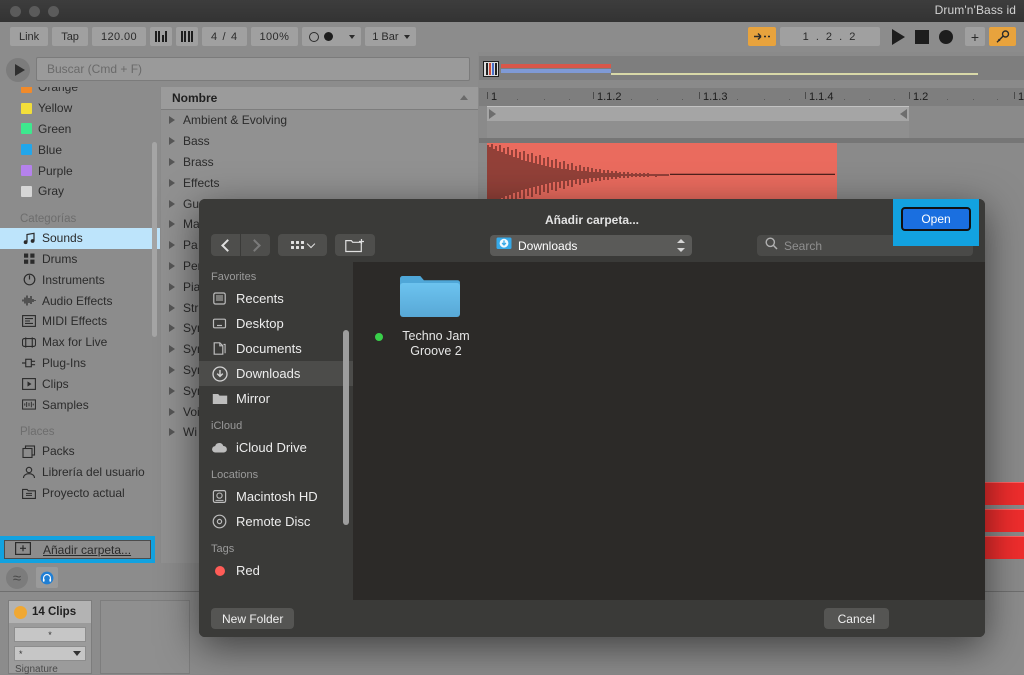 The width and height of the screenshot is (1024, 675). Describe the element at coordinates (50, 634) in the screenshot. I see `clip-name-field: *` at that location.